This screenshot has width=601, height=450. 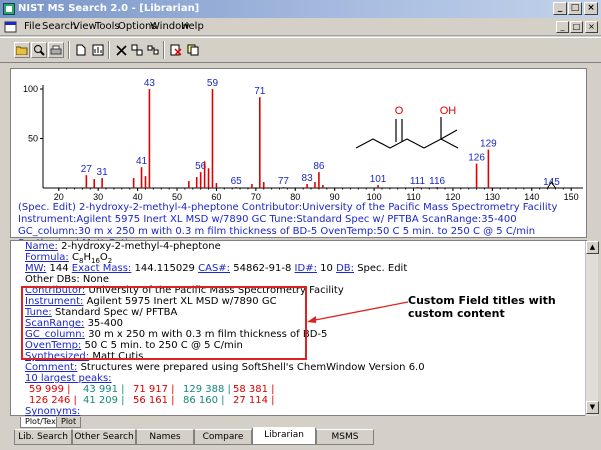 I want to click on menu-search: Search, so click(x=59, y=27).